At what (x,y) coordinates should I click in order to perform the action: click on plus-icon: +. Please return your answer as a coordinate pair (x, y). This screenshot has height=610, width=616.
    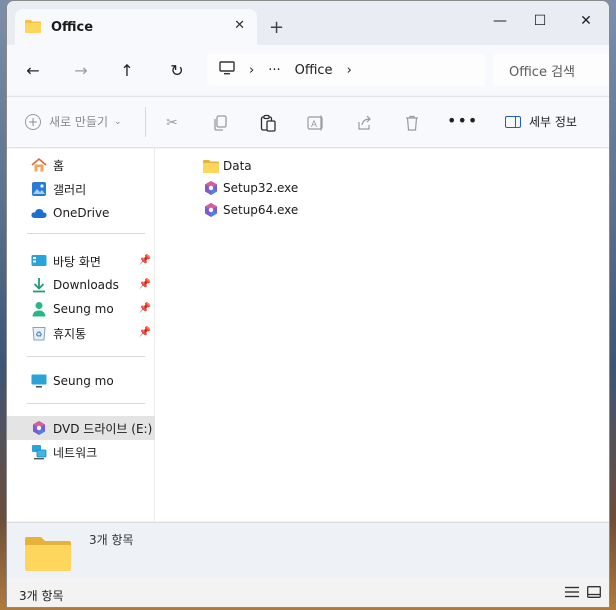
    Looking at the image, I should click on (33, 121).